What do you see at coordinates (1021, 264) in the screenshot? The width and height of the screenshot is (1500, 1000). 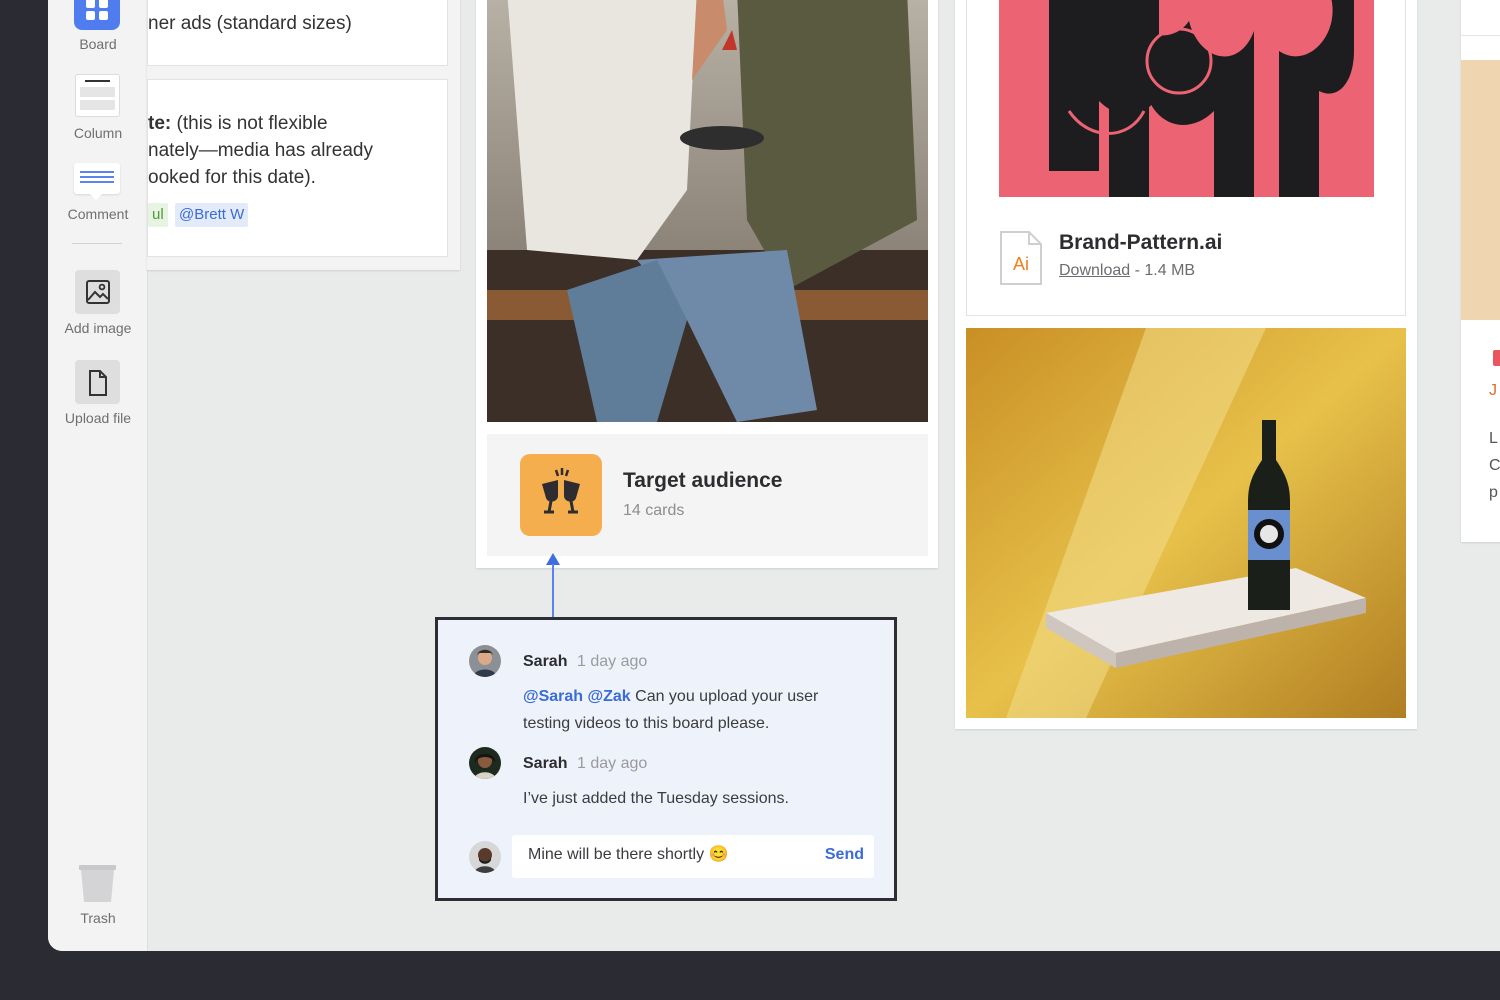 I see `ai-file-icon-label: Ai` at bounding box center [1021, 264].